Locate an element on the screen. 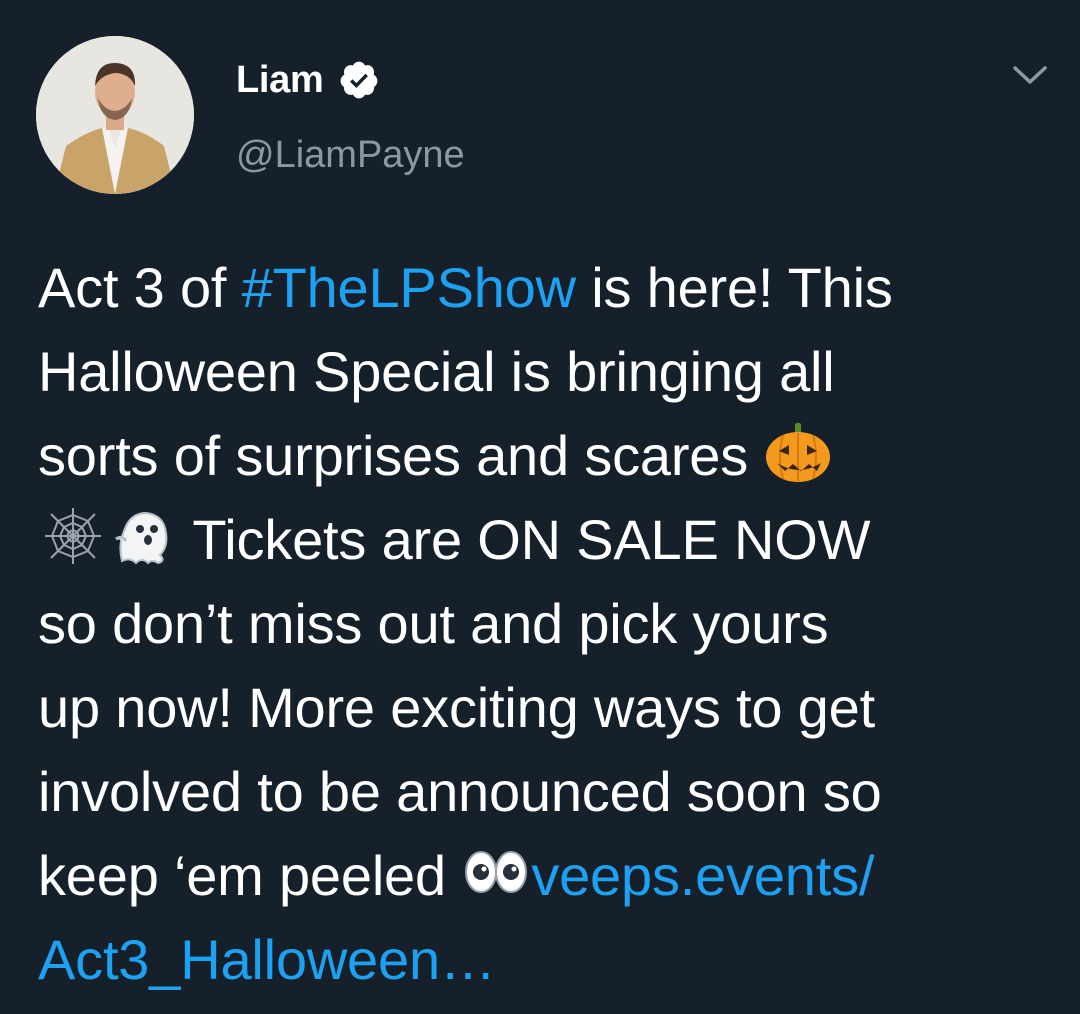 The height and width of the screenshot is (1014, 1080). spider-web-icon is located at coordinates (73, 536).